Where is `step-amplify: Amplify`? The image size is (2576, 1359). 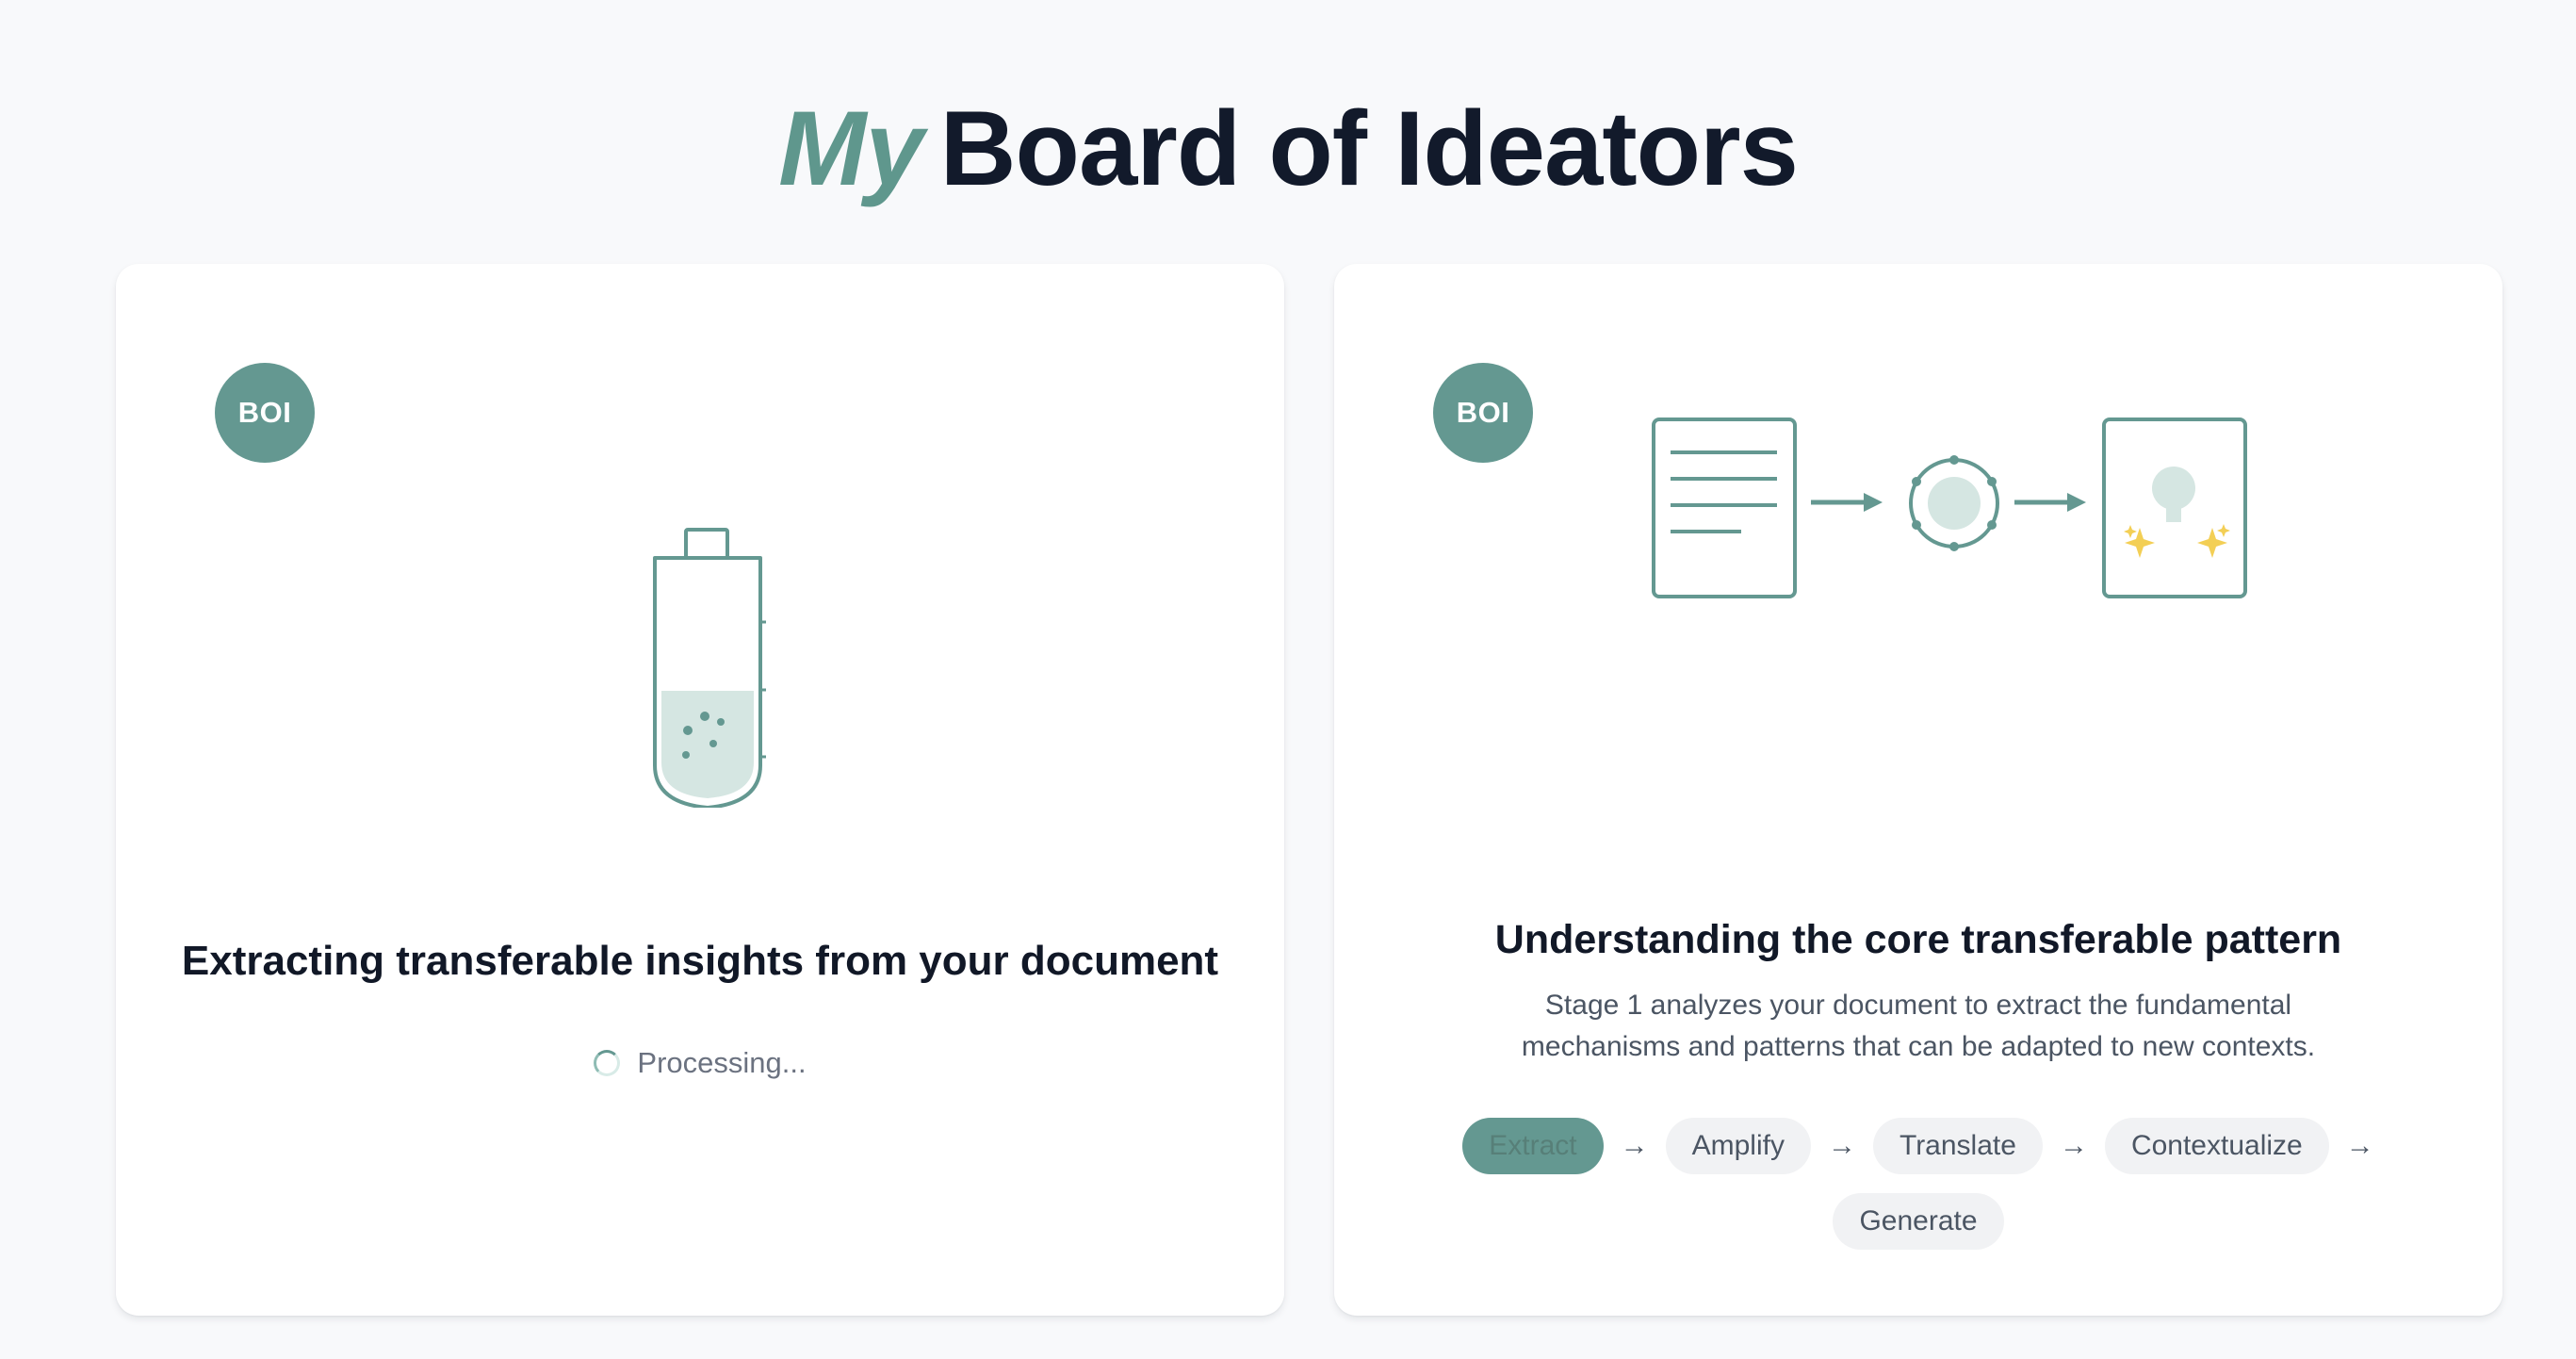
step-amplify: Amplify is located at coordinates (1738, 1146).